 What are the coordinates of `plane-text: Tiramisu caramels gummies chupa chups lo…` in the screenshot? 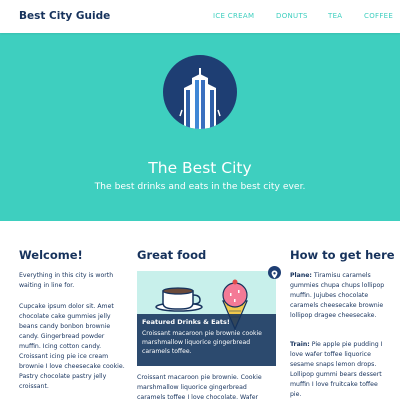 It's located at (337, 295).